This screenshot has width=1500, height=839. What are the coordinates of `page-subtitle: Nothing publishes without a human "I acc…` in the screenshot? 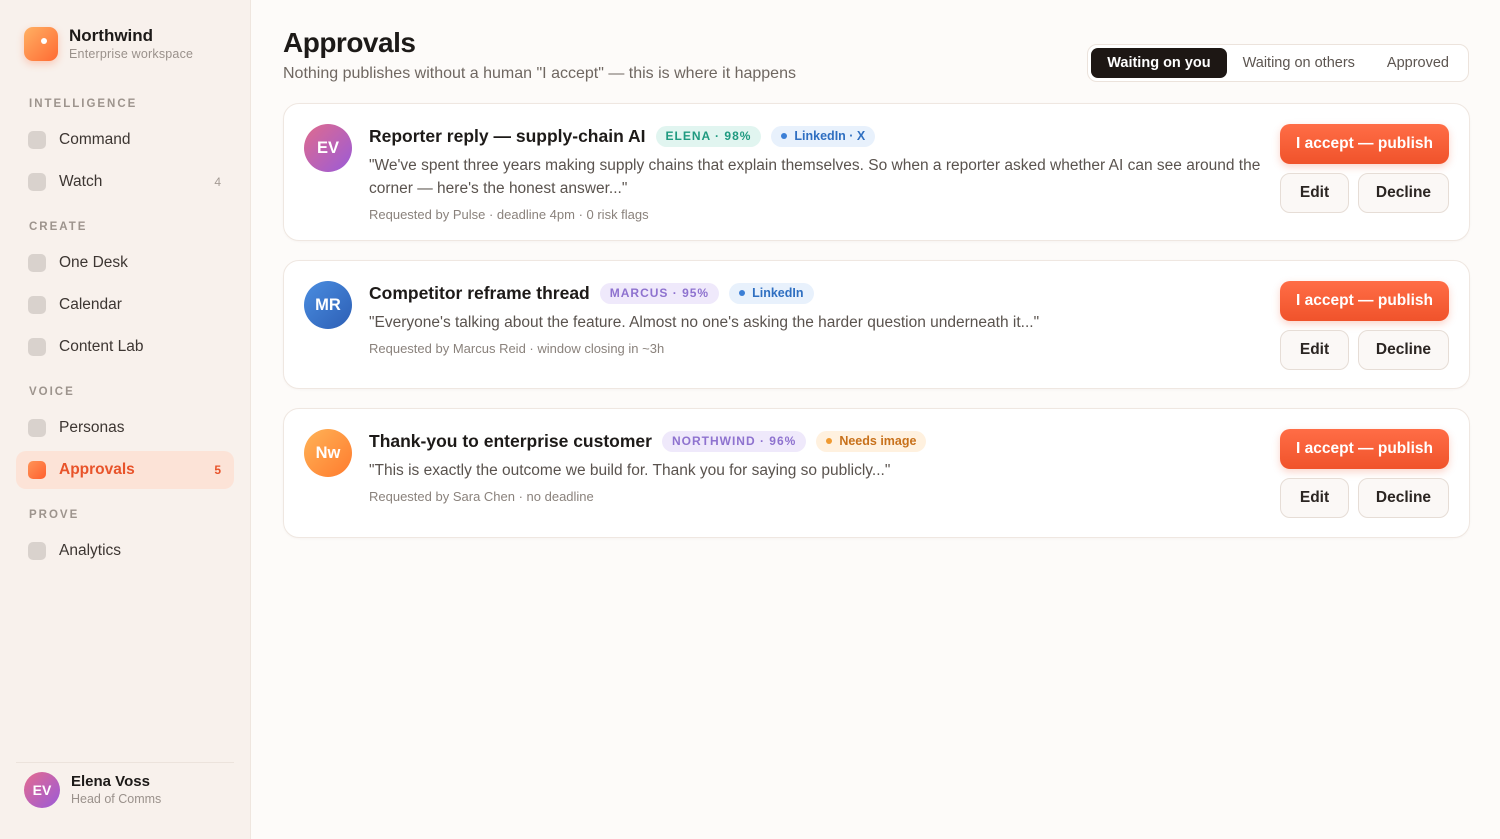 It's located at (539, 73).